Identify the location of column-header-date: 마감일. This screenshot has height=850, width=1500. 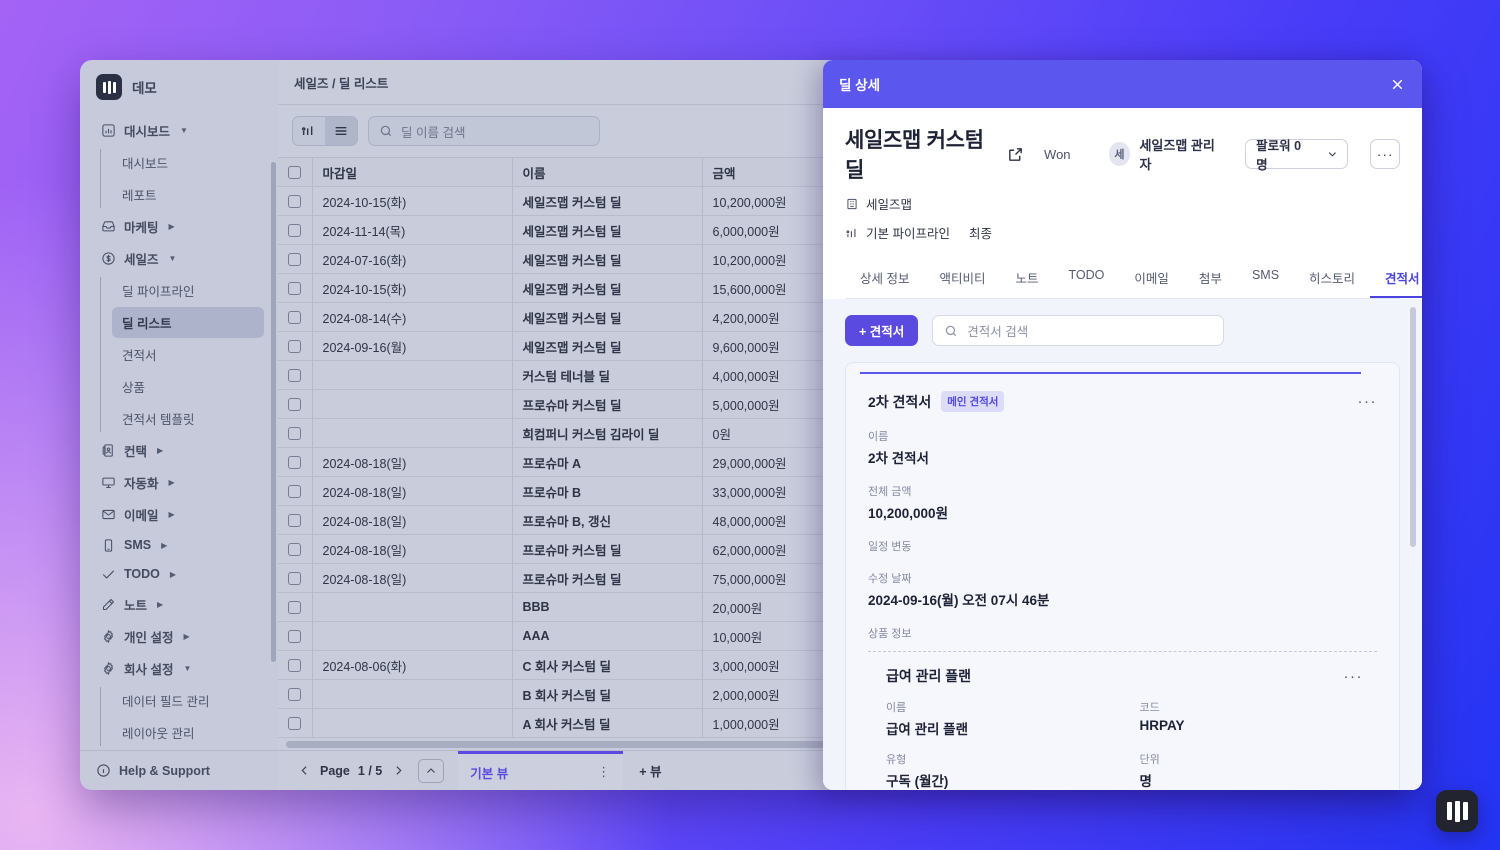
(412, 172).